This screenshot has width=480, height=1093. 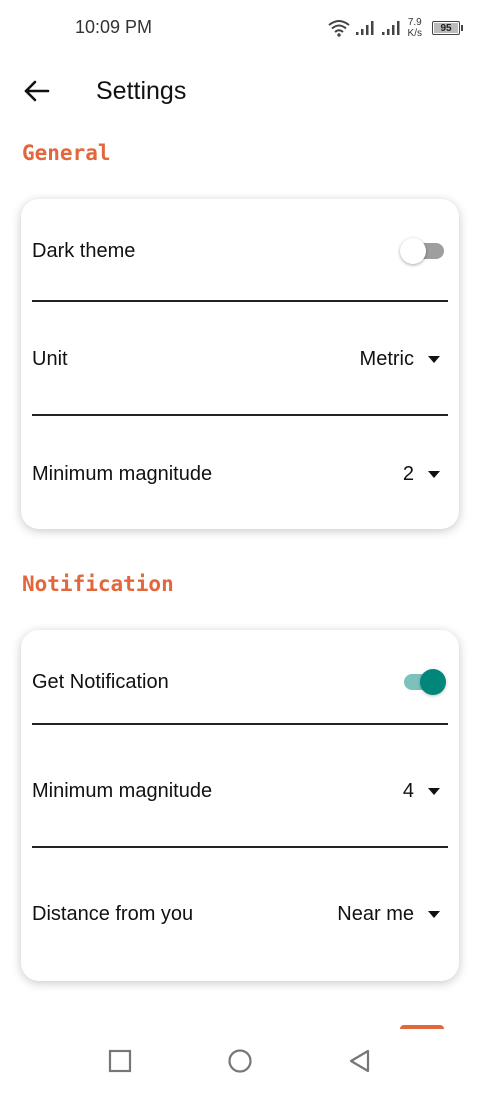 I want to click on page-title: Settings, so click(x=141, y=91).